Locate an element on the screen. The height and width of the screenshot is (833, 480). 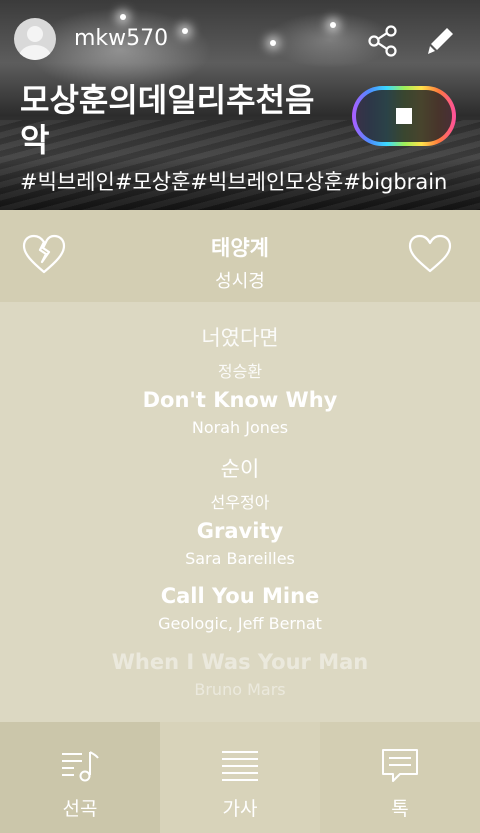
list-item: Call You Mine Geologic, Jeff Bernat is located at coordinates (240, 608).